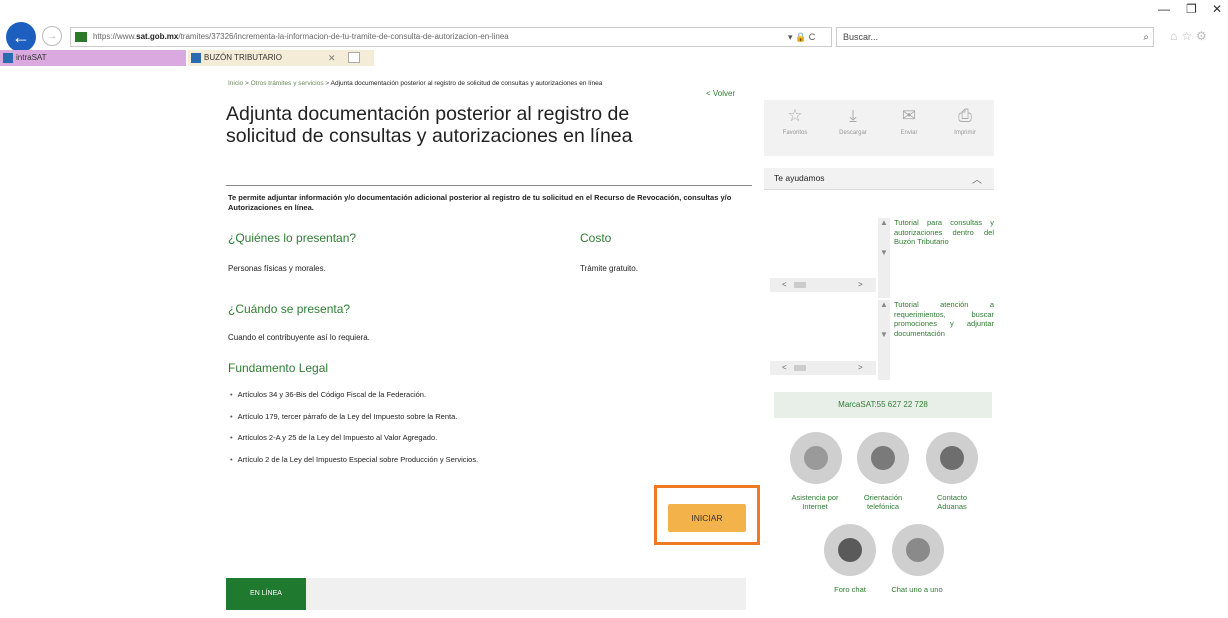 Image resolution: width=1228 pixels, height=618 pixels. What do you see at coordinates (1190, 36) in the screenshot?
I see `toolbar-icons: ⌂☆⚙` at bounding box center [1190, 36].